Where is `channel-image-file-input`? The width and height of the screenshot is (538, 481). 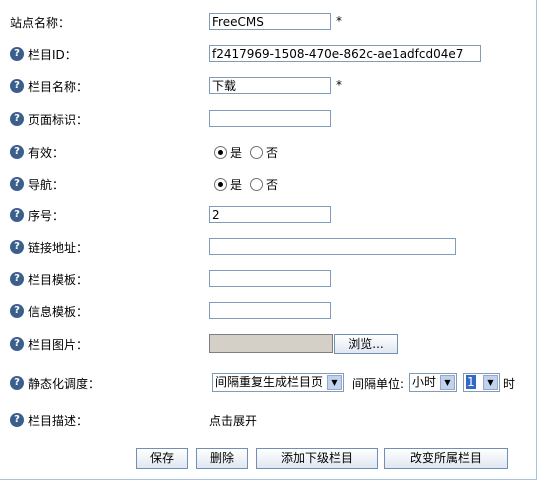 channel-image-file-input is located at coordinates (271, 343).